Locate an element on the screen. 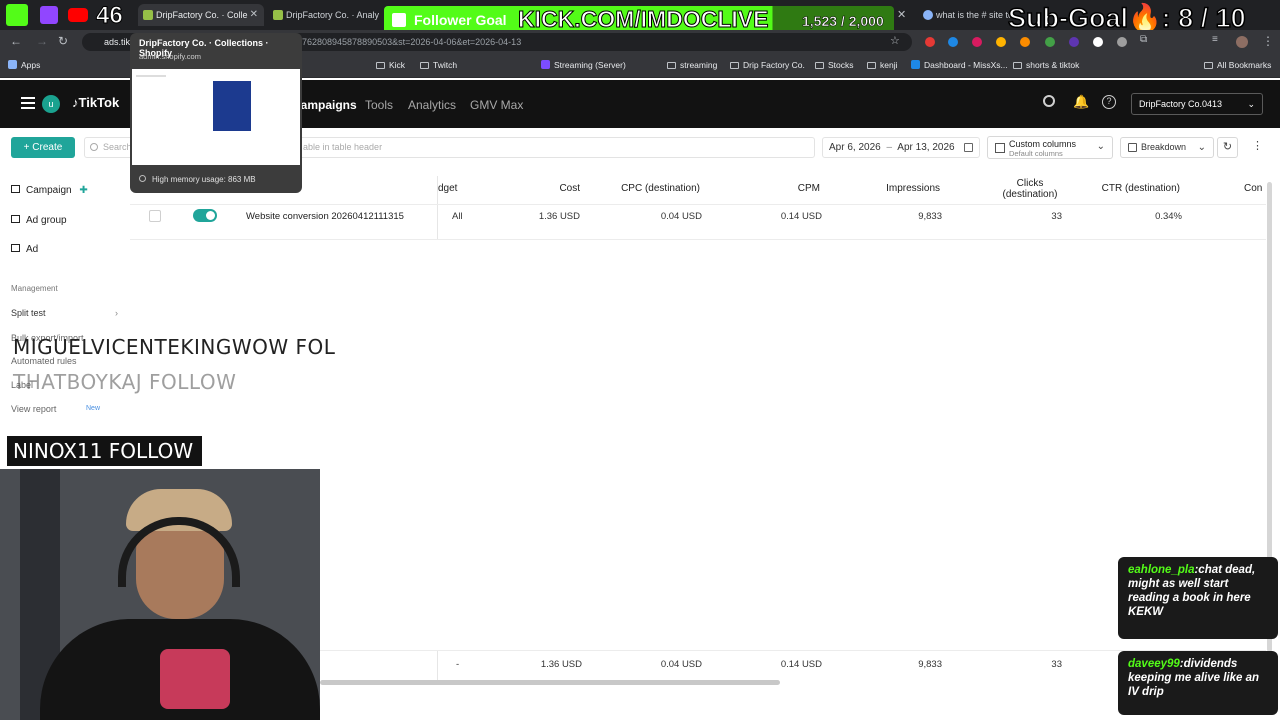 The height and width of the screenshot is (720, 1280). tiktok-logo: ♪TikTok is located at coordinates (95, 102).